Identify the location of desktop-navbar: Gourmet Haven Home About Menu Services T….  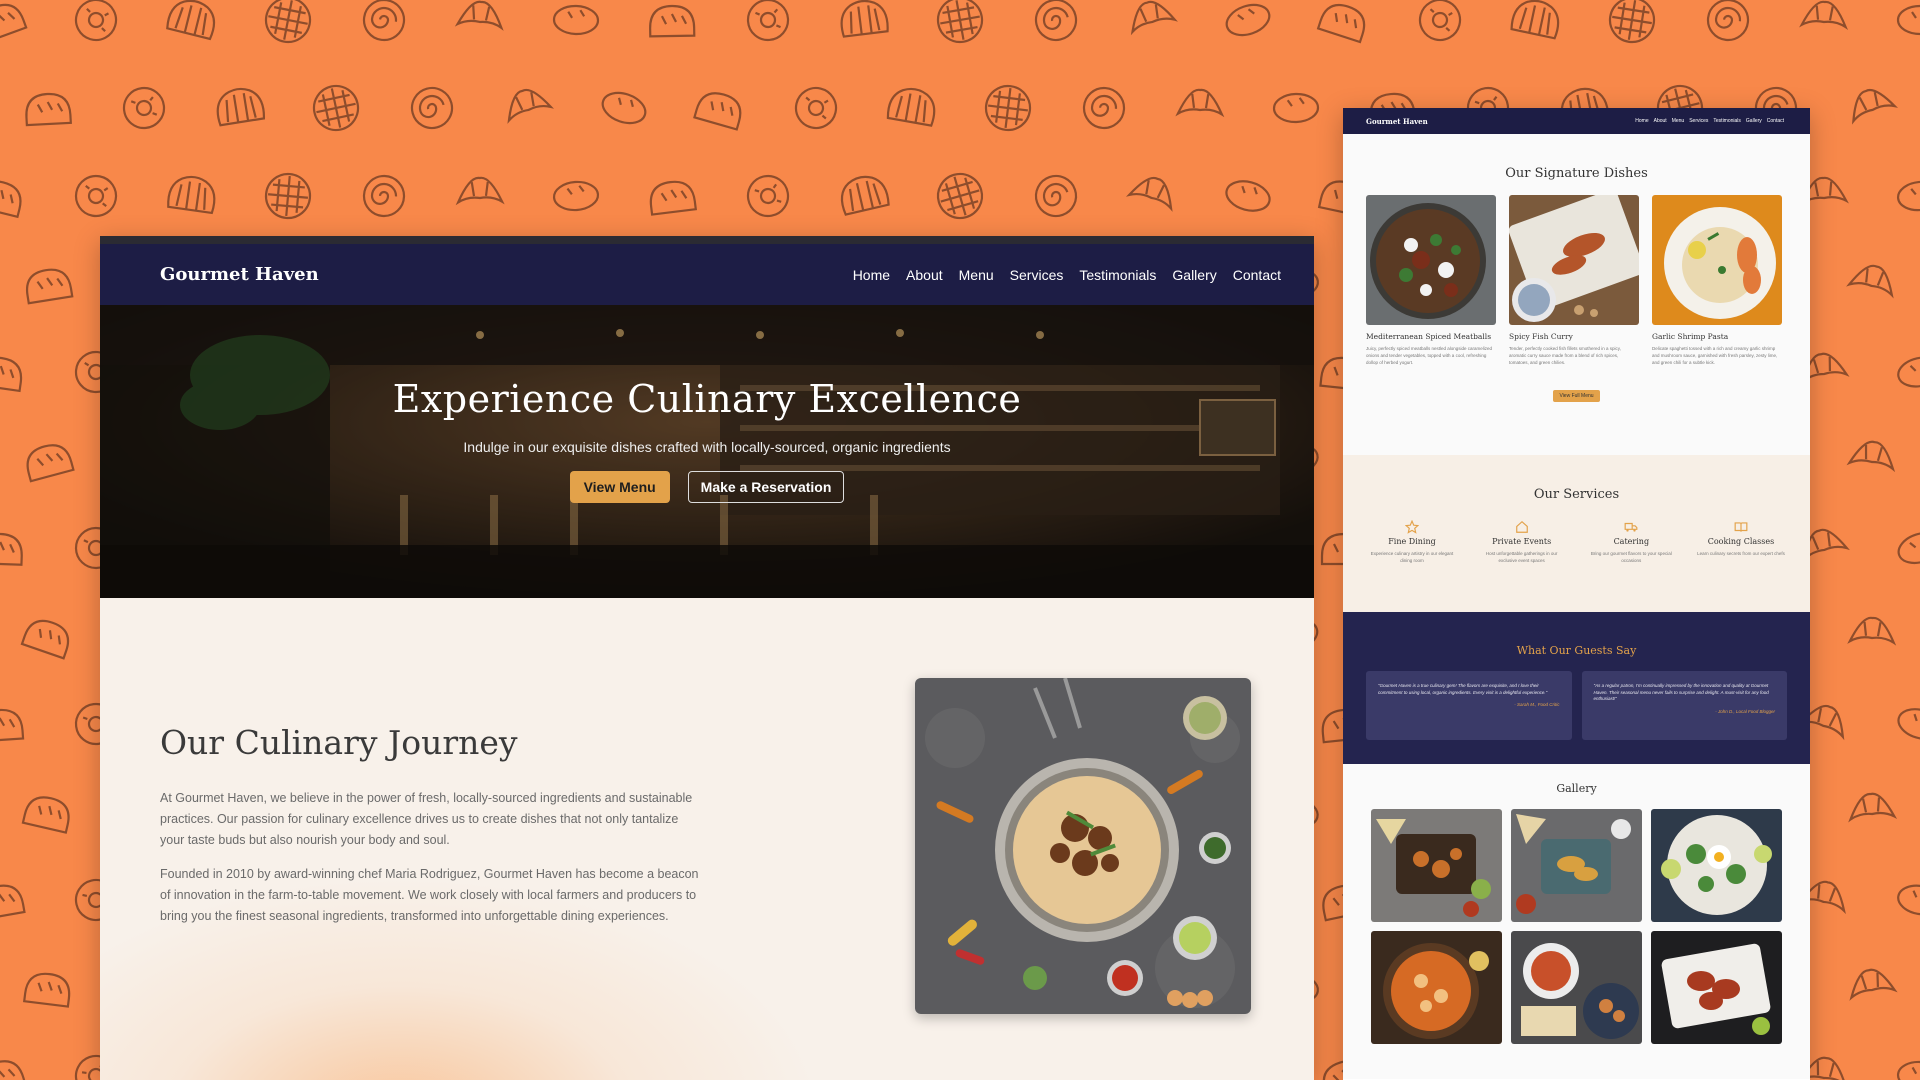
(707, 274).